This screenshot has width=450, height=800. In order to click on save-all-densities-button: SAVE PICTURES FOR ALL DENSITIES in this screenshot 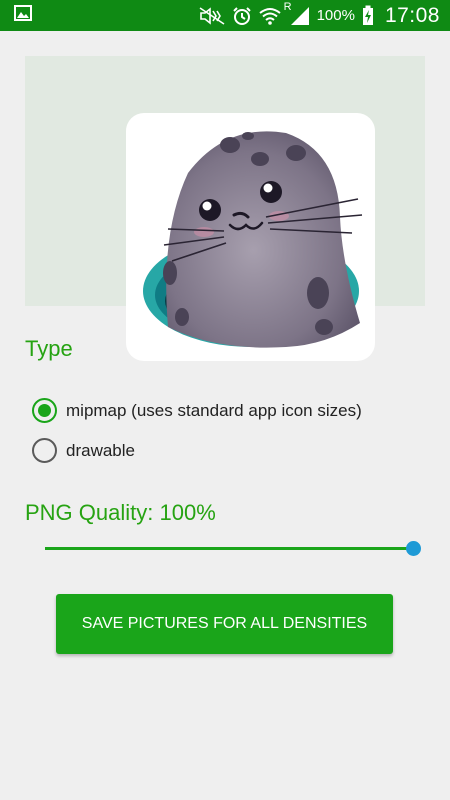, I will do `click(224, 624)`.